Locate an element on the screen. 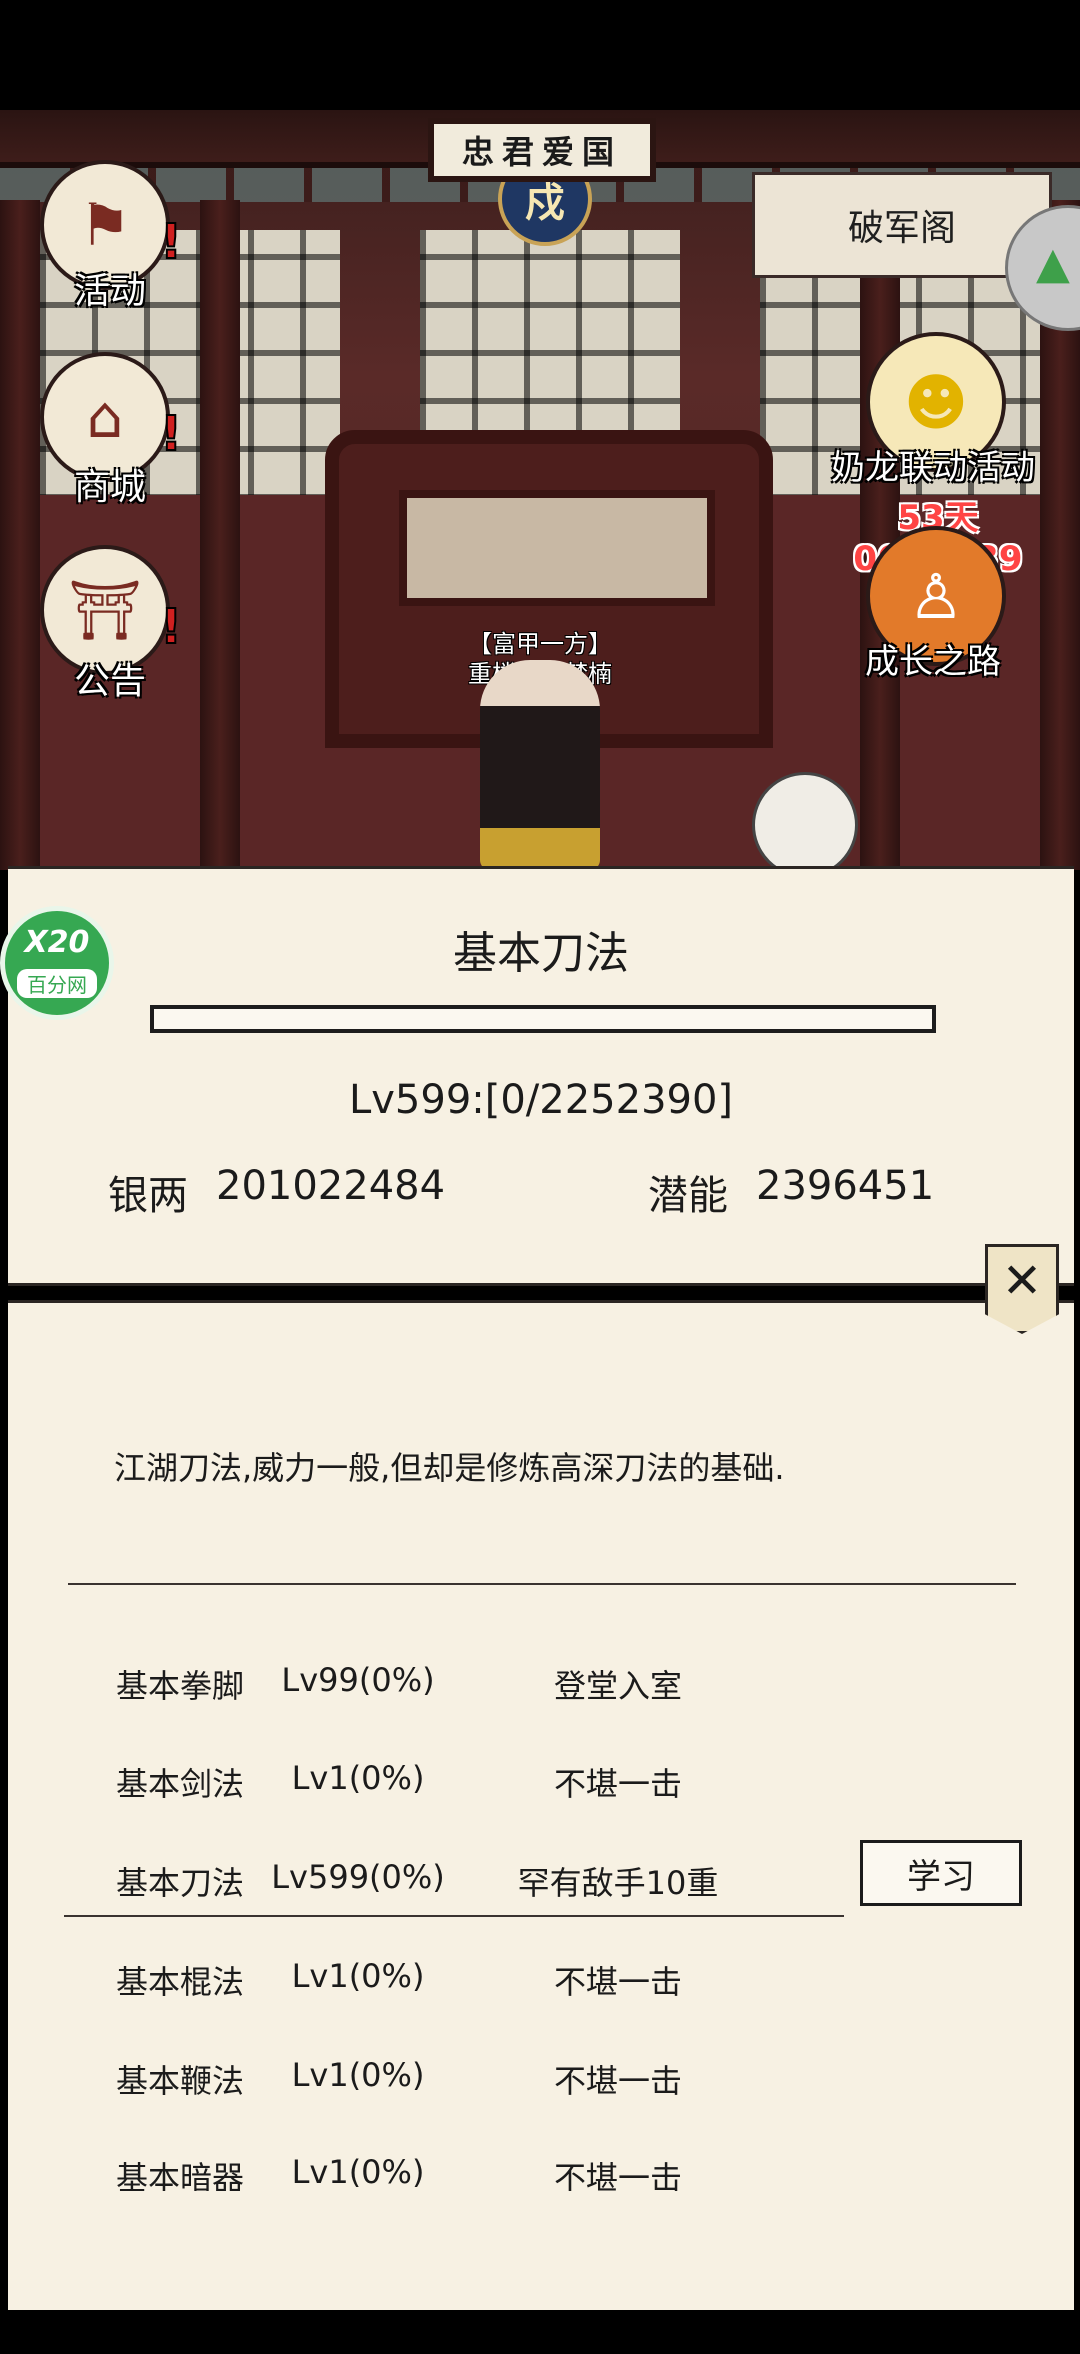 This screenshot has width=1080, height=2354. silver-label: 银两 is located at coordinates (148, 1196).